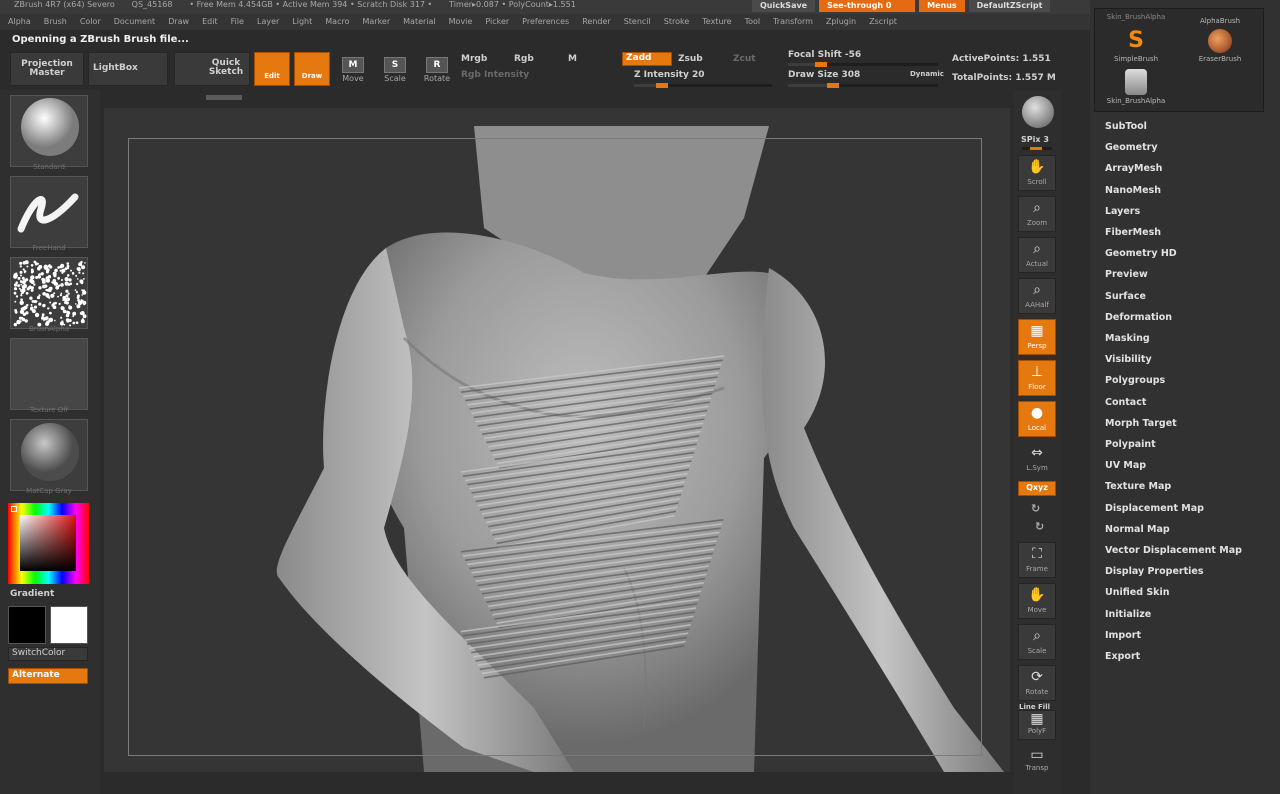 This screenshot has height=794, width=1280. What do you see at coordinates (395, 70) in the screenshot?
I see `scale-tool: S Scale` at bounding box center [395, 70].